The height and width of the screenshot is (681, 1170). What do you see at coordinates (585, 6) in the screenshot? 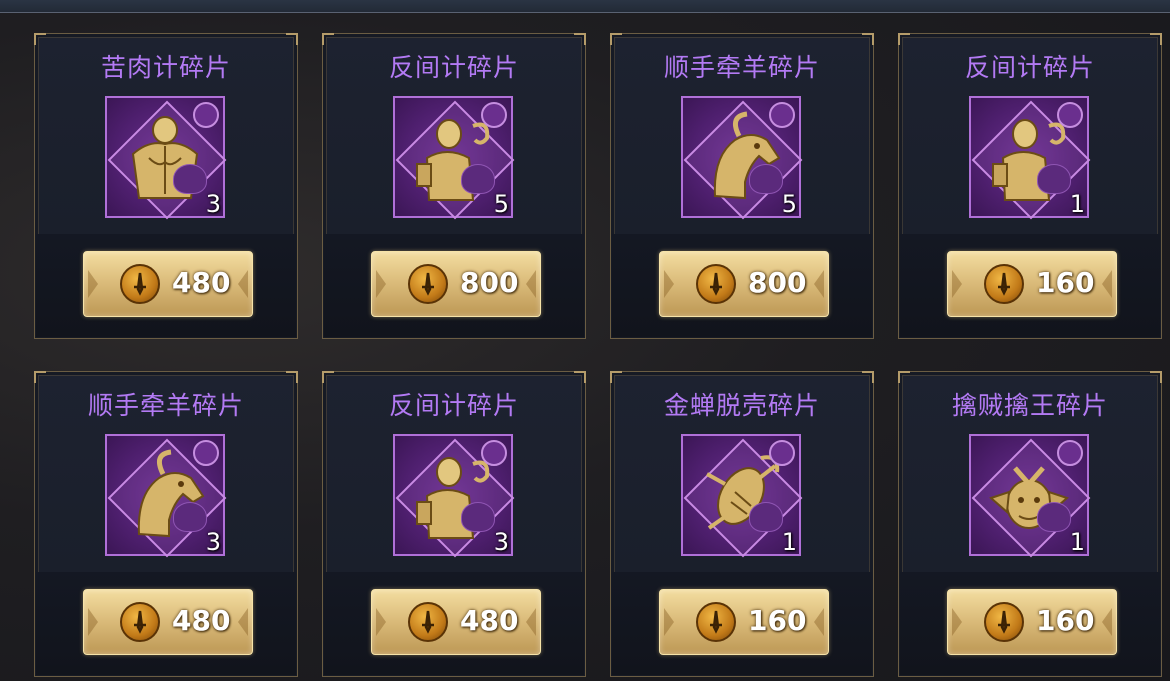
I see `top-bar` at bounding box center [585, 6].